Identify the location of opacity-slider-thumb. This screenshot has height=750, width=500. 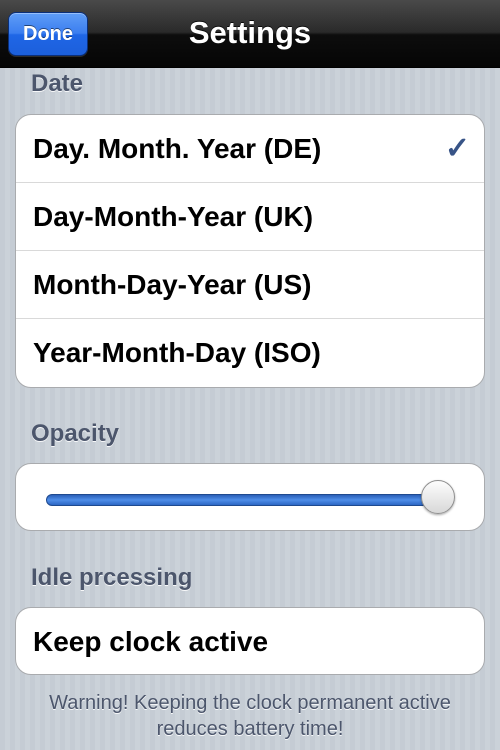
(438, 497).